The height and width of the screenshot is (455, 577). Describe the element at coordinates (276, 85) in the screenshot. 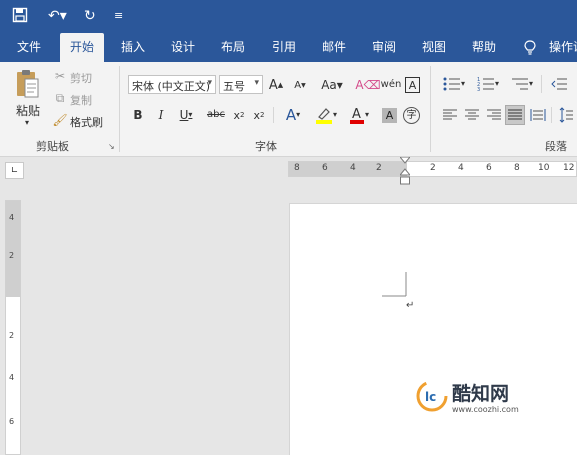

I see `grow-font-icon: A ▲` at that location.